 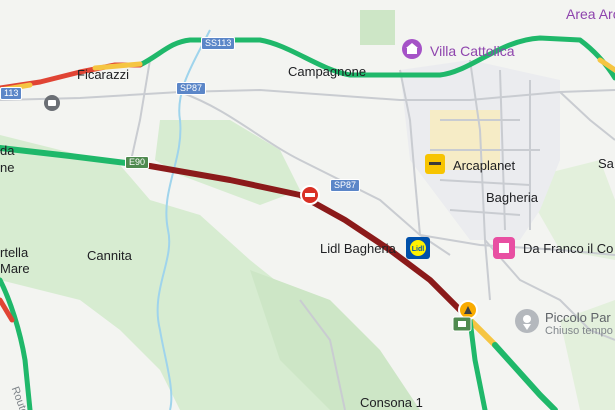 What do you see at coordinates (218, 43) in the screenshot?
I see `road-shield-ss113: SS113` at bounding box center [218, 43].